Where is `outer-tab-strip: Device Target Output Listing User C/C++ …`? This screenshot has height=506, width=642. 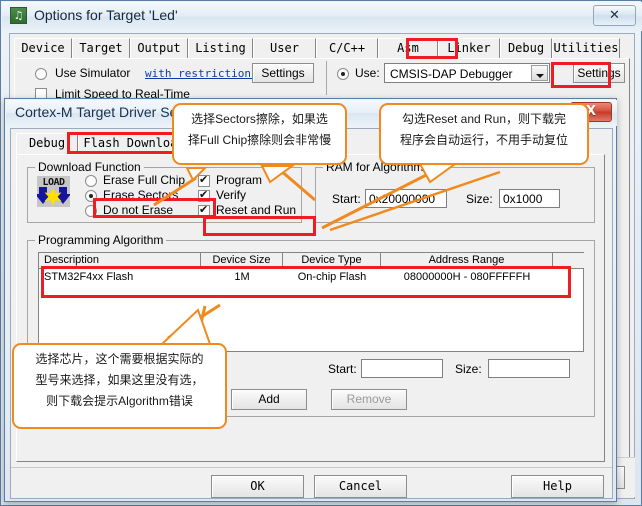 outer-tab-strip: Device Target Output Listing User C/C++ … is located at coordinates (322, 48).